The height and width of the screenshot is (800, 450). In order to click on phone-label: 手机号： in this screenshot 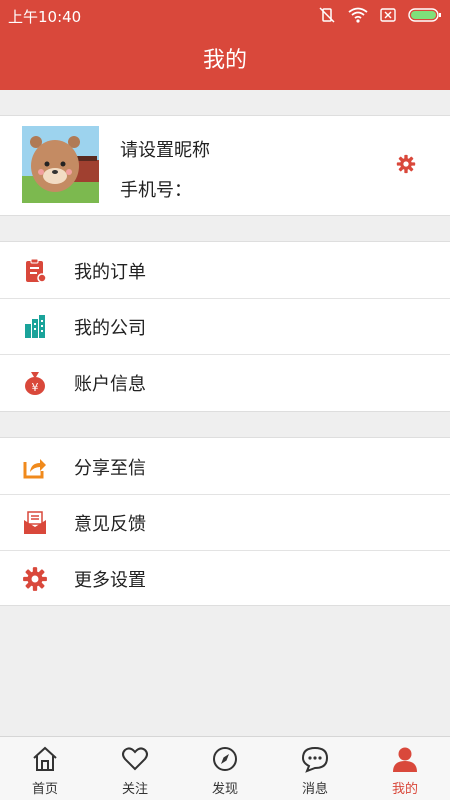, I will do `click(156, 190)`.